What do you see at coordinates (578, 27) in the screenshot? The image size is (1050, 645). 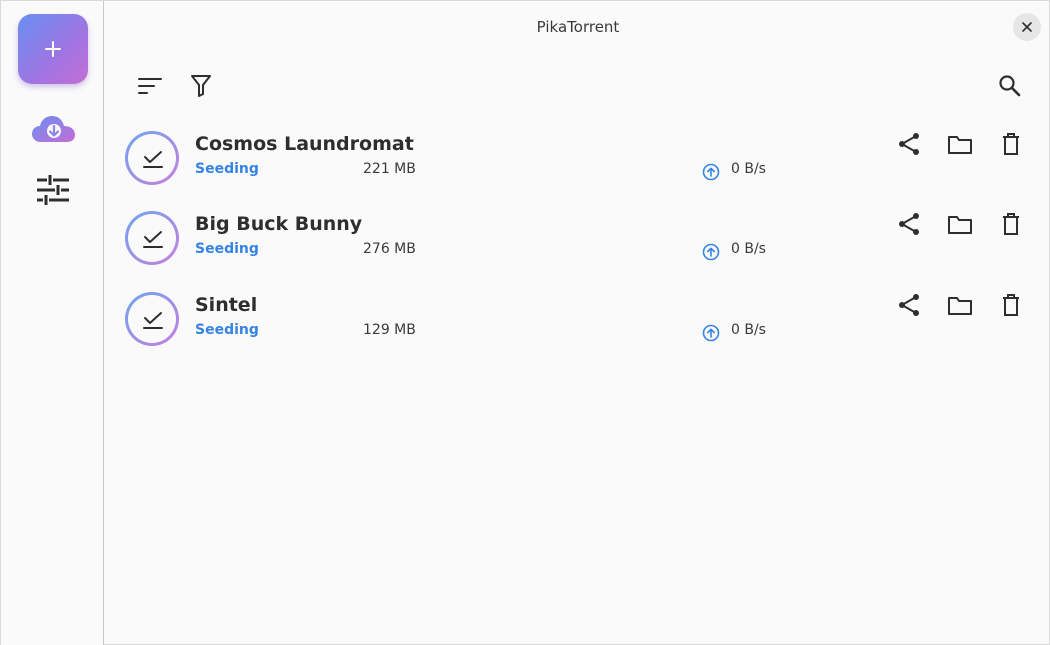 I see `window-title: PikaTorrent` at bounding box center [578, 27].